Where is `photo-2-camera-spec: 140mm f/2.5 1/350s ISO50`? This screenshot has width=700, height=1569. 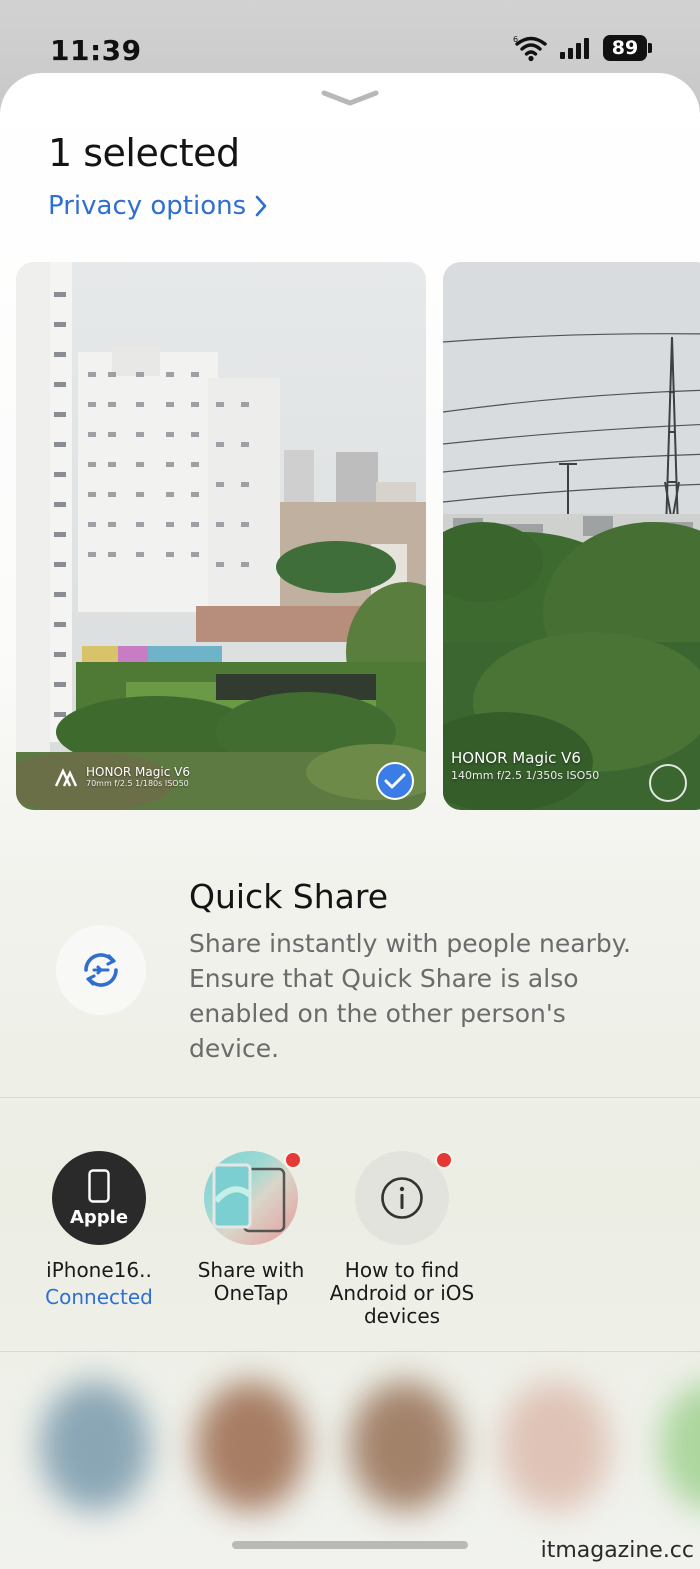
photo-2-camera-spec: 140mm f/2.5 1/350s ISO50 is located at coordinates (525, 775).